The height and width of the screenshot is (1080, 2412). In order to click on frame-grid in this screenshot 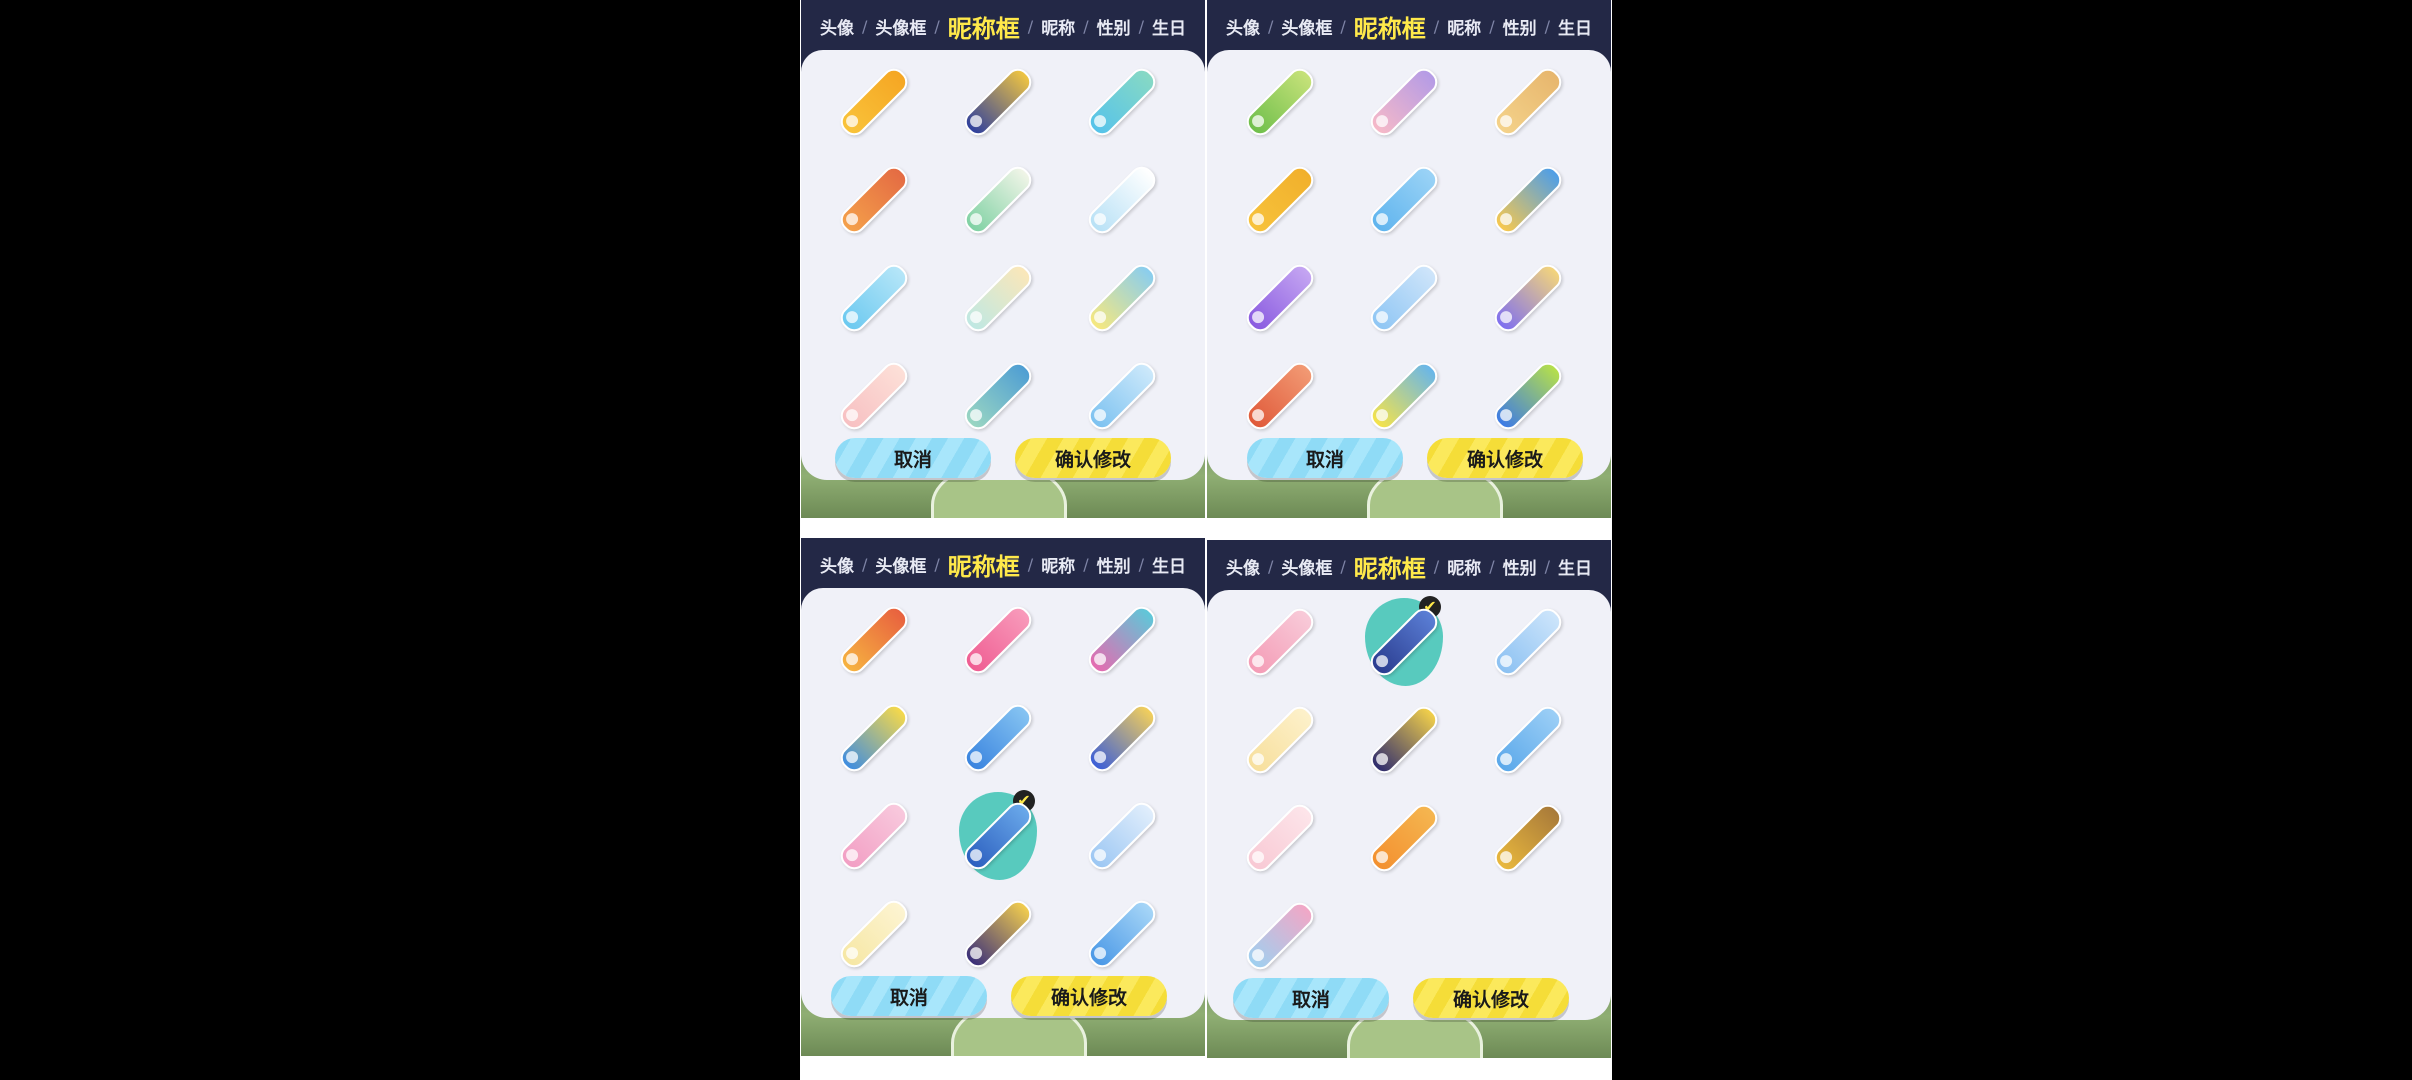, I will do `click(1409, 246)`.